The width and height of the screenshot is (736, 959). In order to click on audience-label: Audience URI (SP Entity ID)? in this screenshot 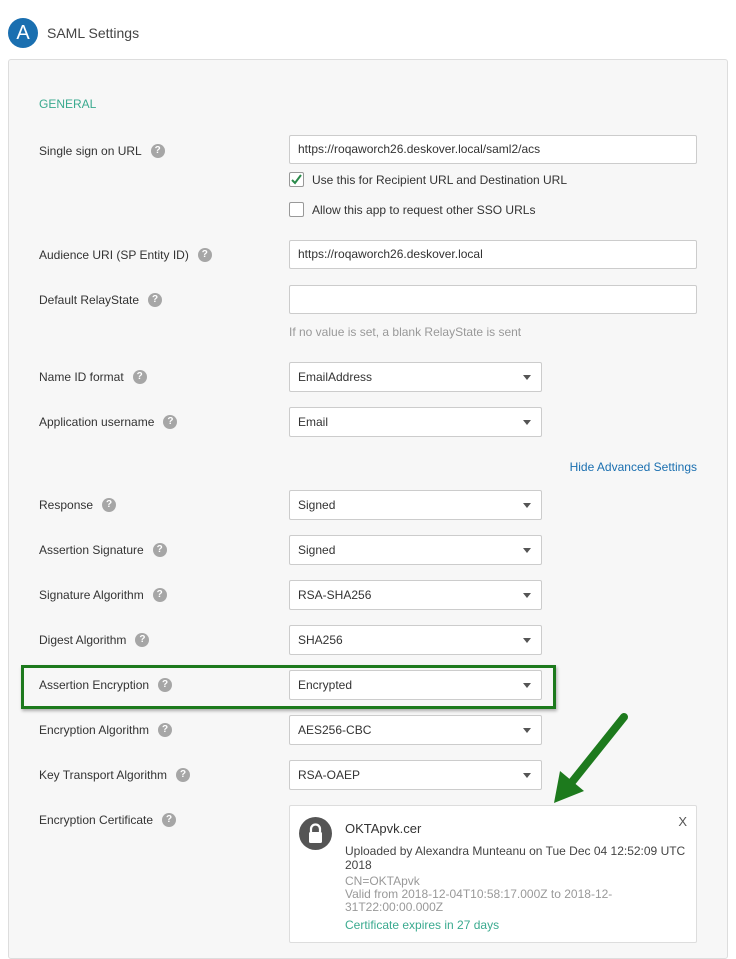, I will do `click(125, 255)`.